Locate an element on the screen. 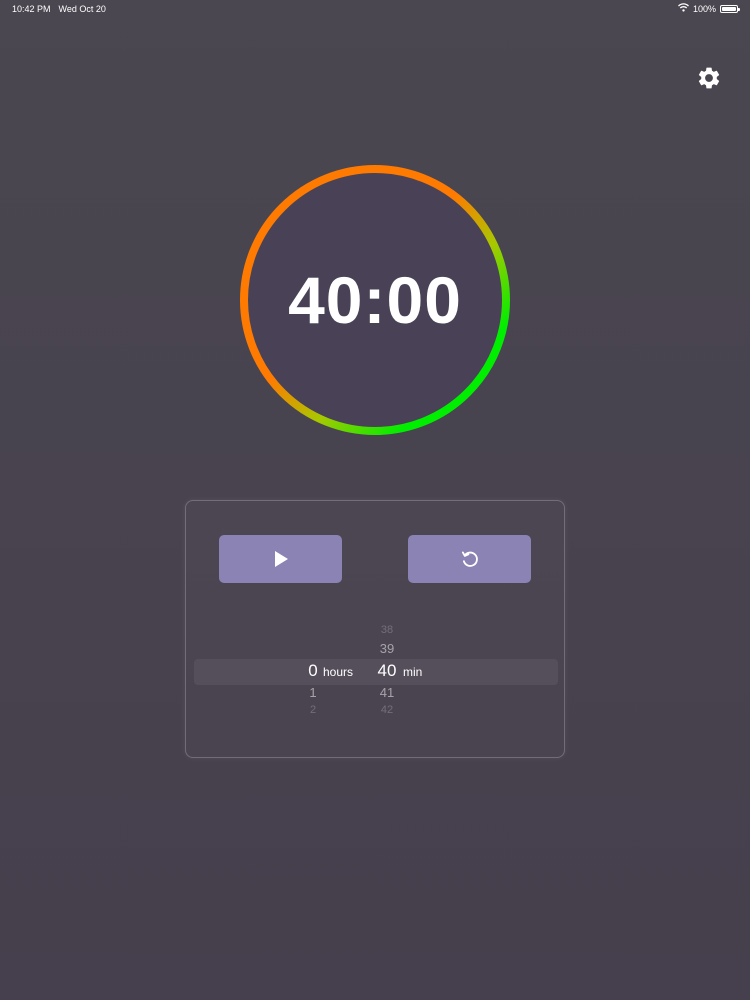  timer-display: 40:00 is located at coordinates (375, 300).